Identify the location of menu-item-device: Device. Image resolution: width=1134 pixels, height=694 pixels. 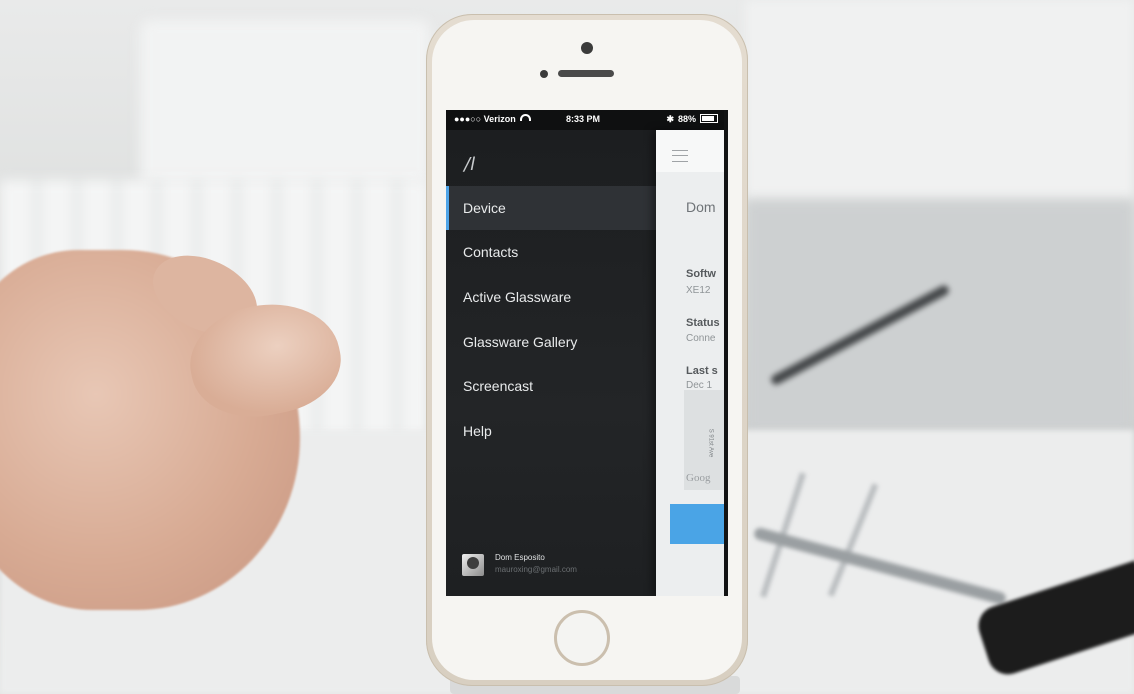
(551, 208).